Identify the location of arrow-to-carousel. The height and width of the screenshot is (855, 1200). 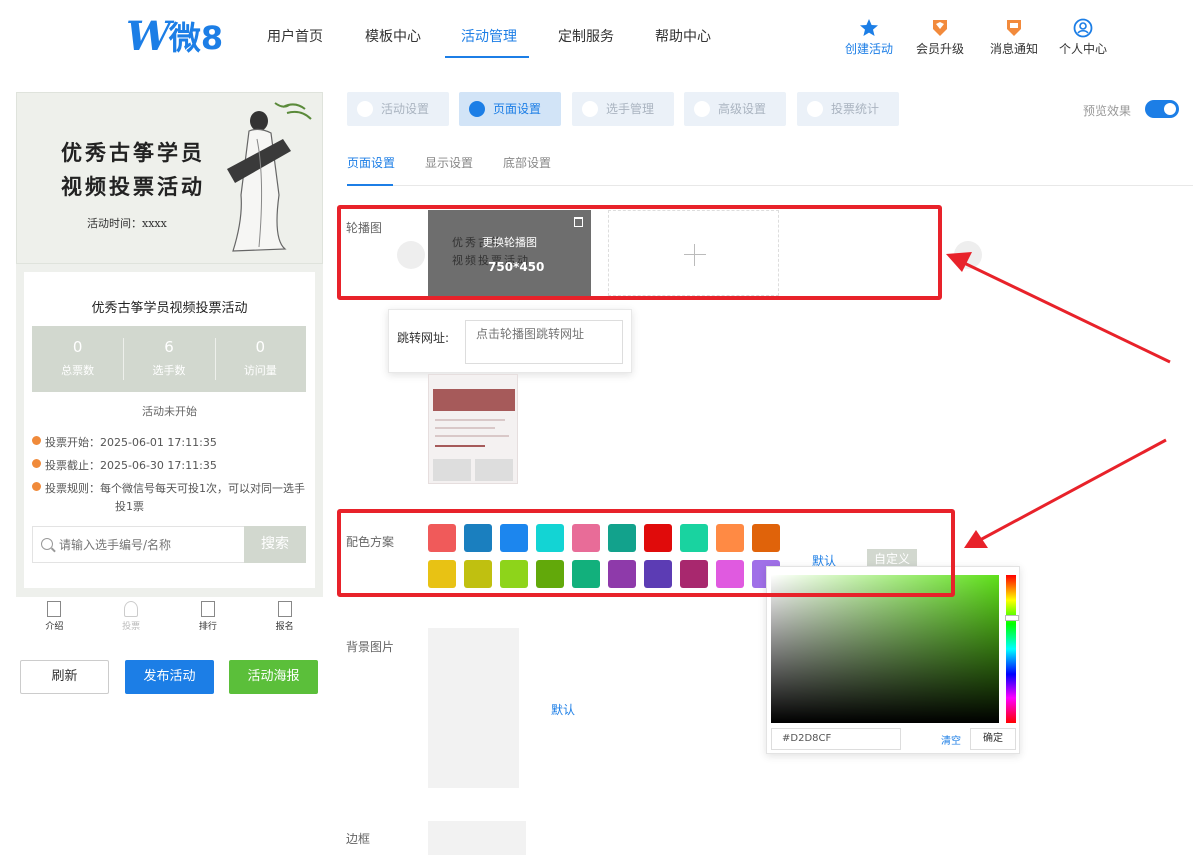
(1066, 312).